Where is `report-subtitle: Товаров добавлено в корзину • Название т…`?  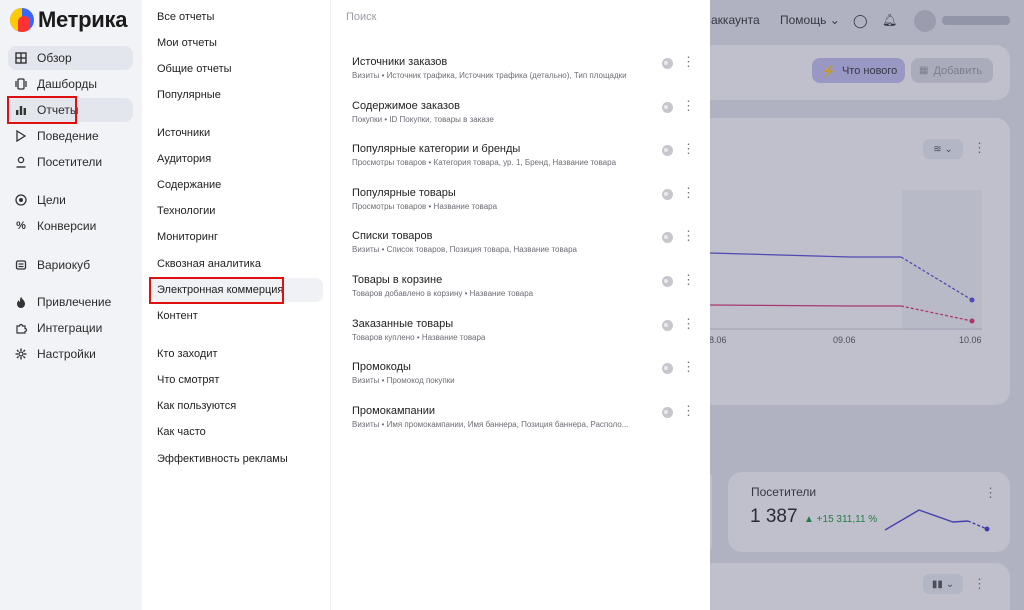 report-subtitle: Товаров добавлено в корзину • Название т… is located at coordinates (443, 293).